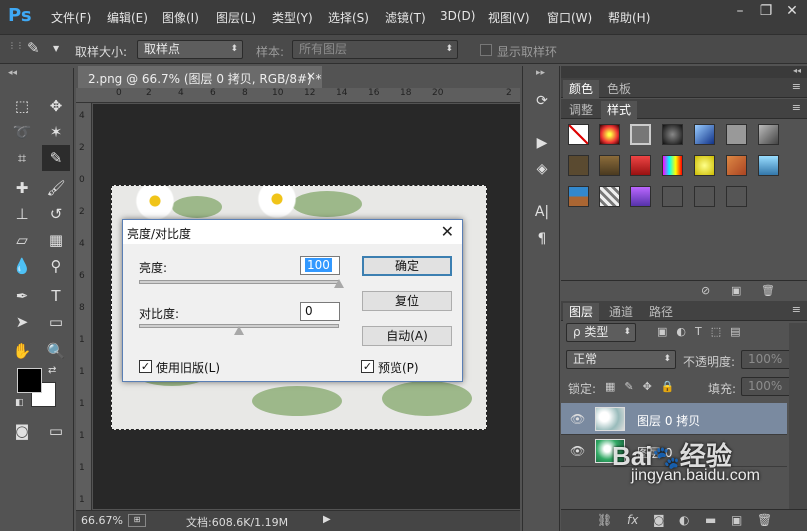  What do you see at coordinates (22, 106) in the screenshot?
I see `marquee-tool-icon: ⬚` at bounding box center [22, 106].